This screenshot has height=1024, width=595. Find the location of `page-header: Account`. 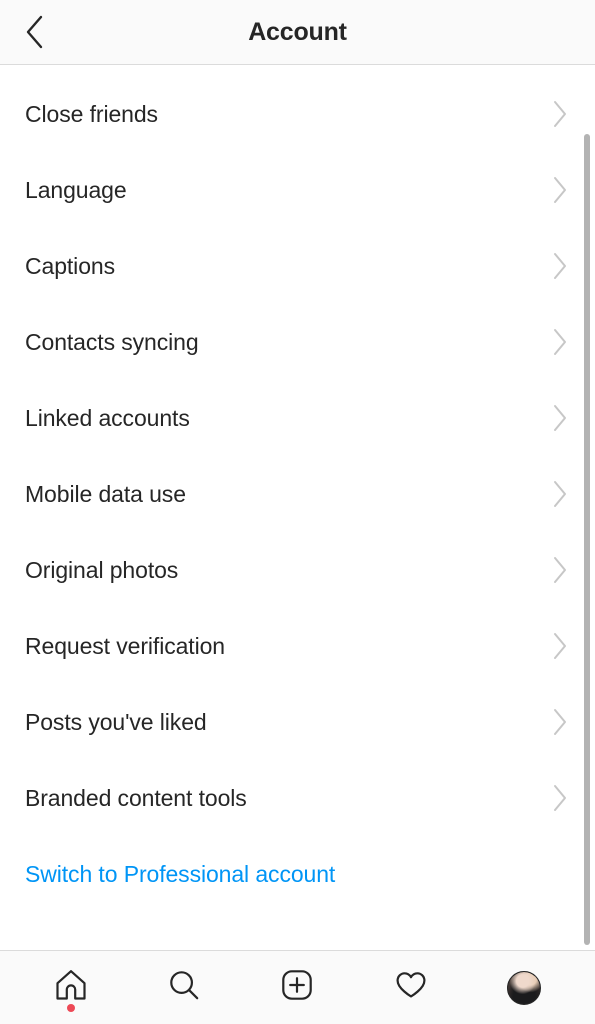

page-header: Account is located at coordinates (297, 32).